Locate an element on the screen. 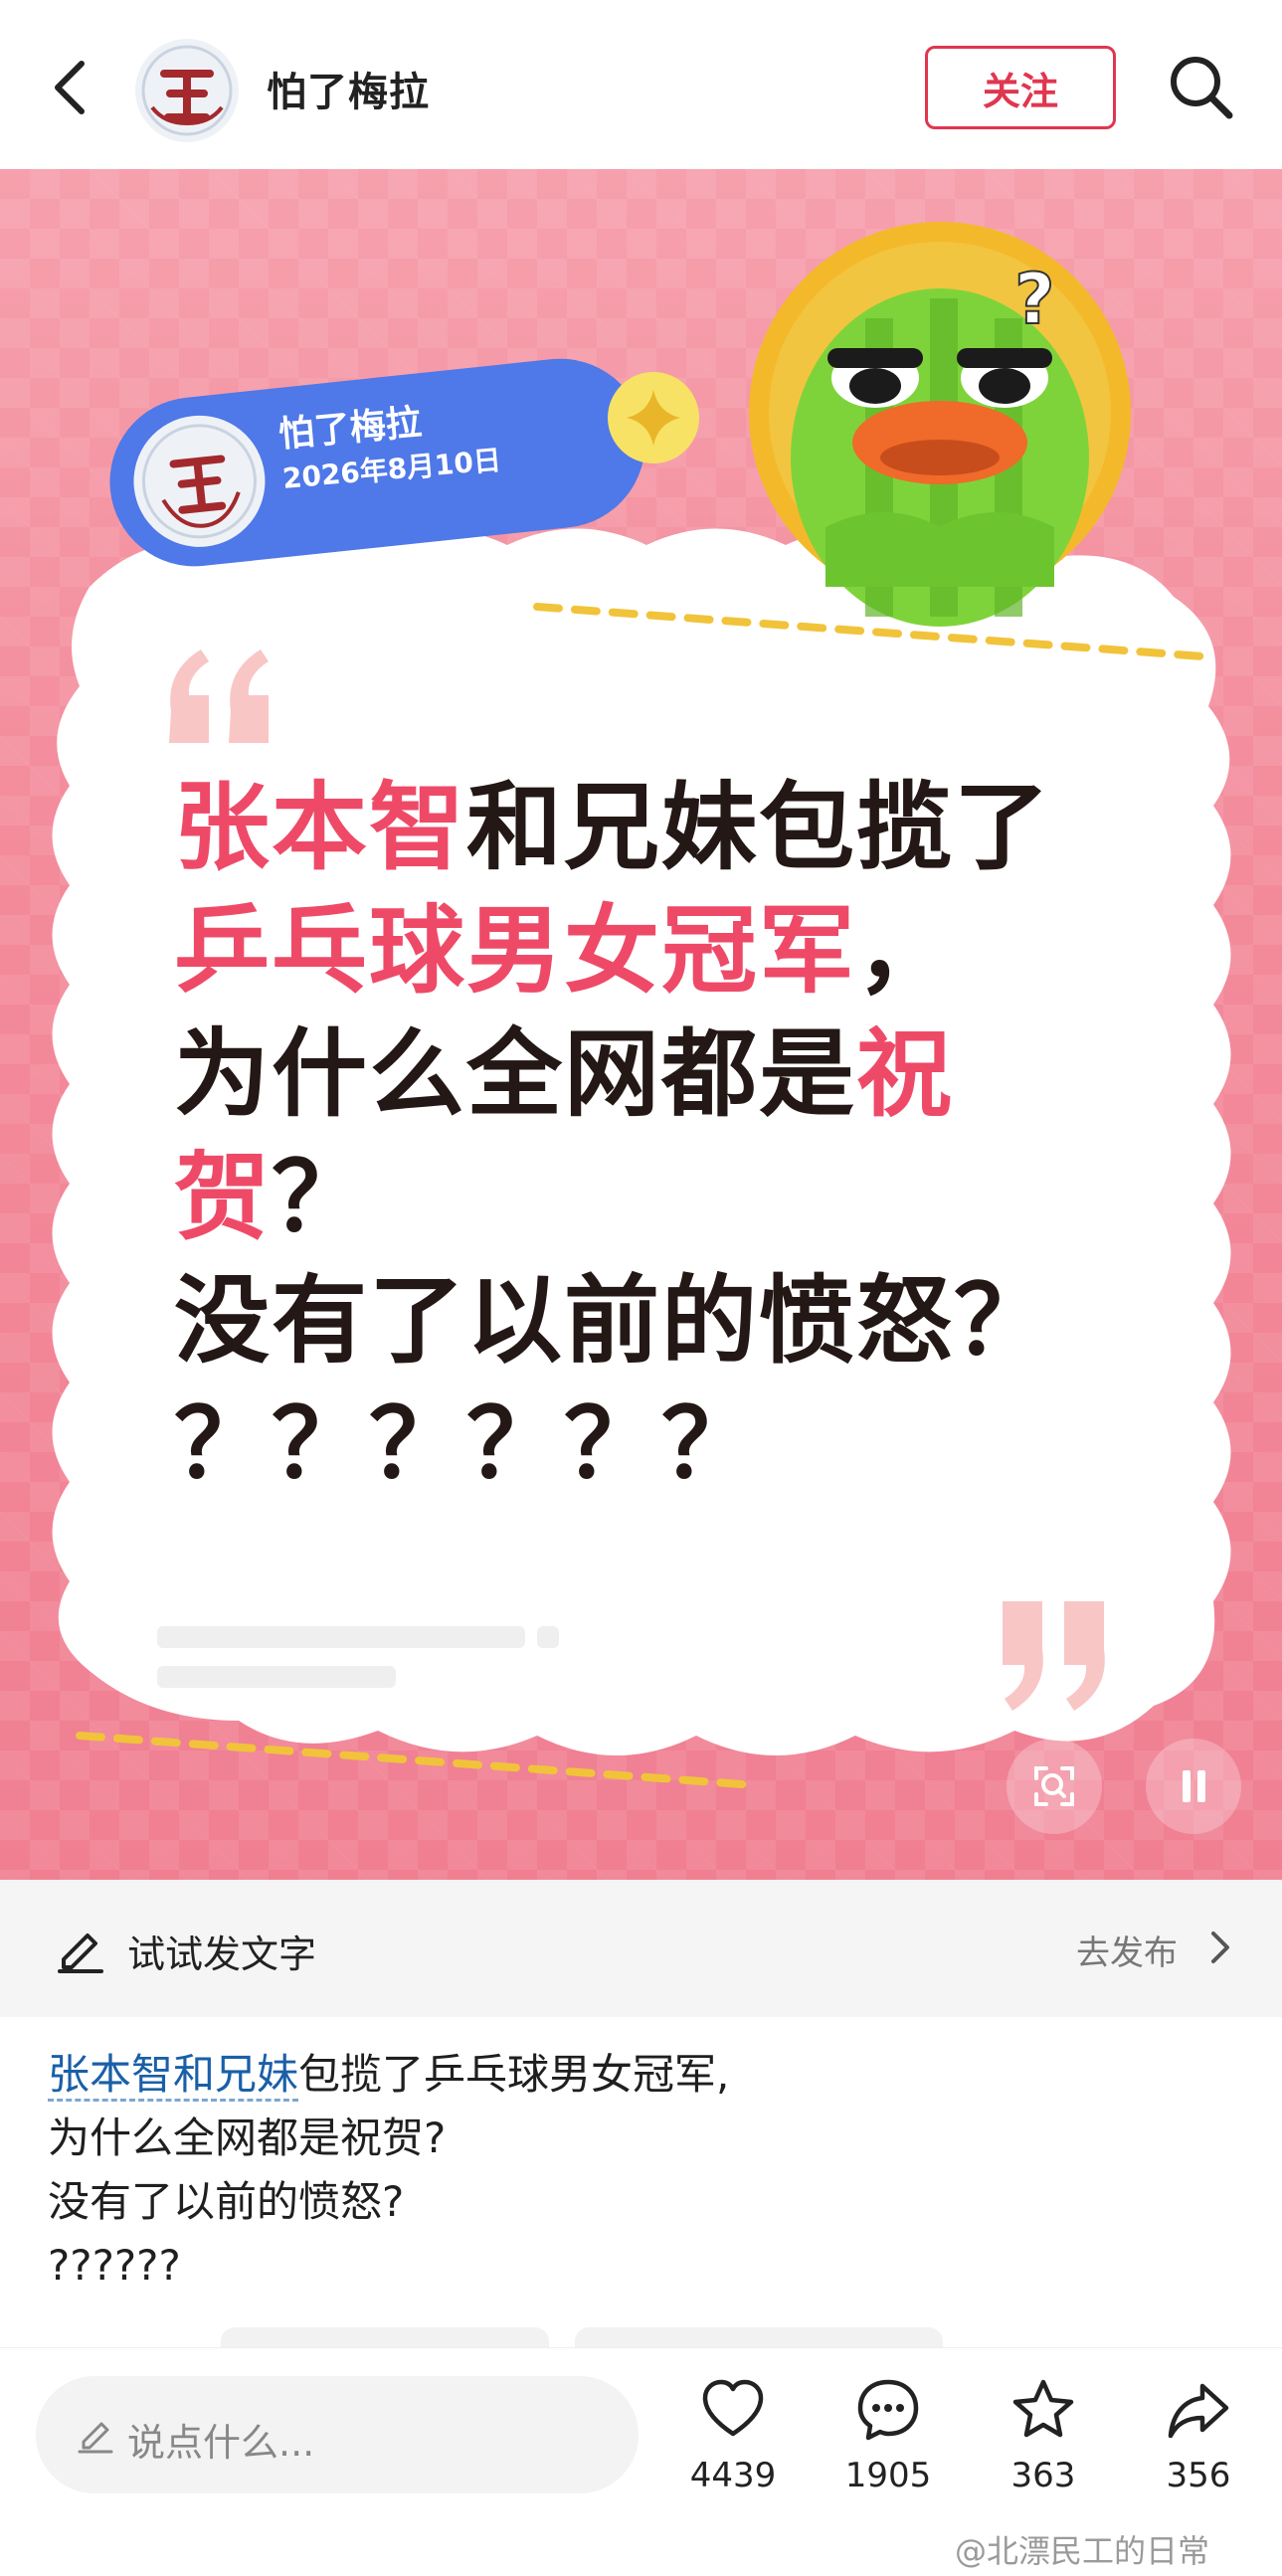 The height and width of the screenshot is (2576, 1282). question-mark: ? is located at coordinates (1034, 299).